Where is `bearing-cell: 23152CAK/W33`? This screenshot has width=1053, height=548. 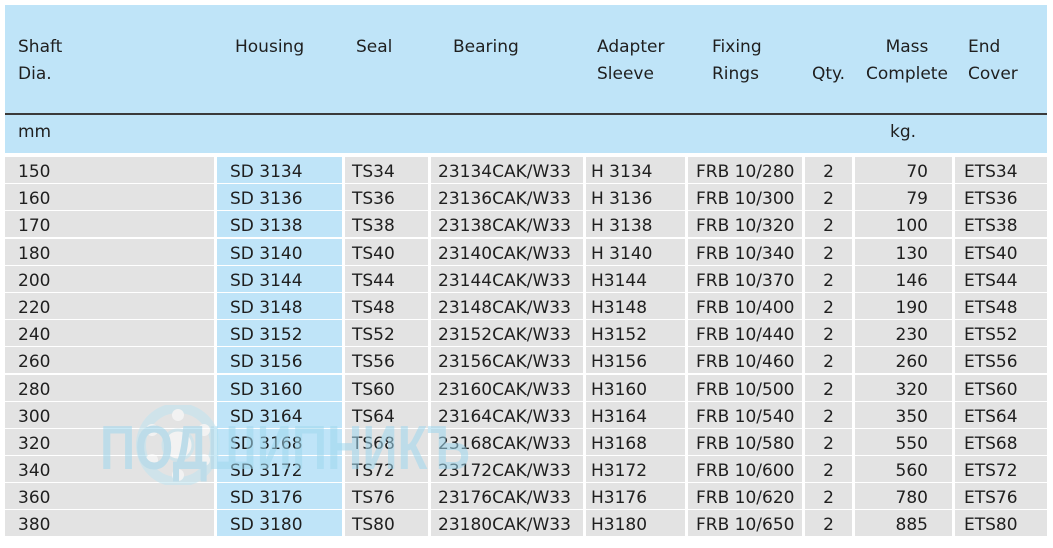 bearing-cell: 23152CAK/W33 is located at coordinates (507, 333).